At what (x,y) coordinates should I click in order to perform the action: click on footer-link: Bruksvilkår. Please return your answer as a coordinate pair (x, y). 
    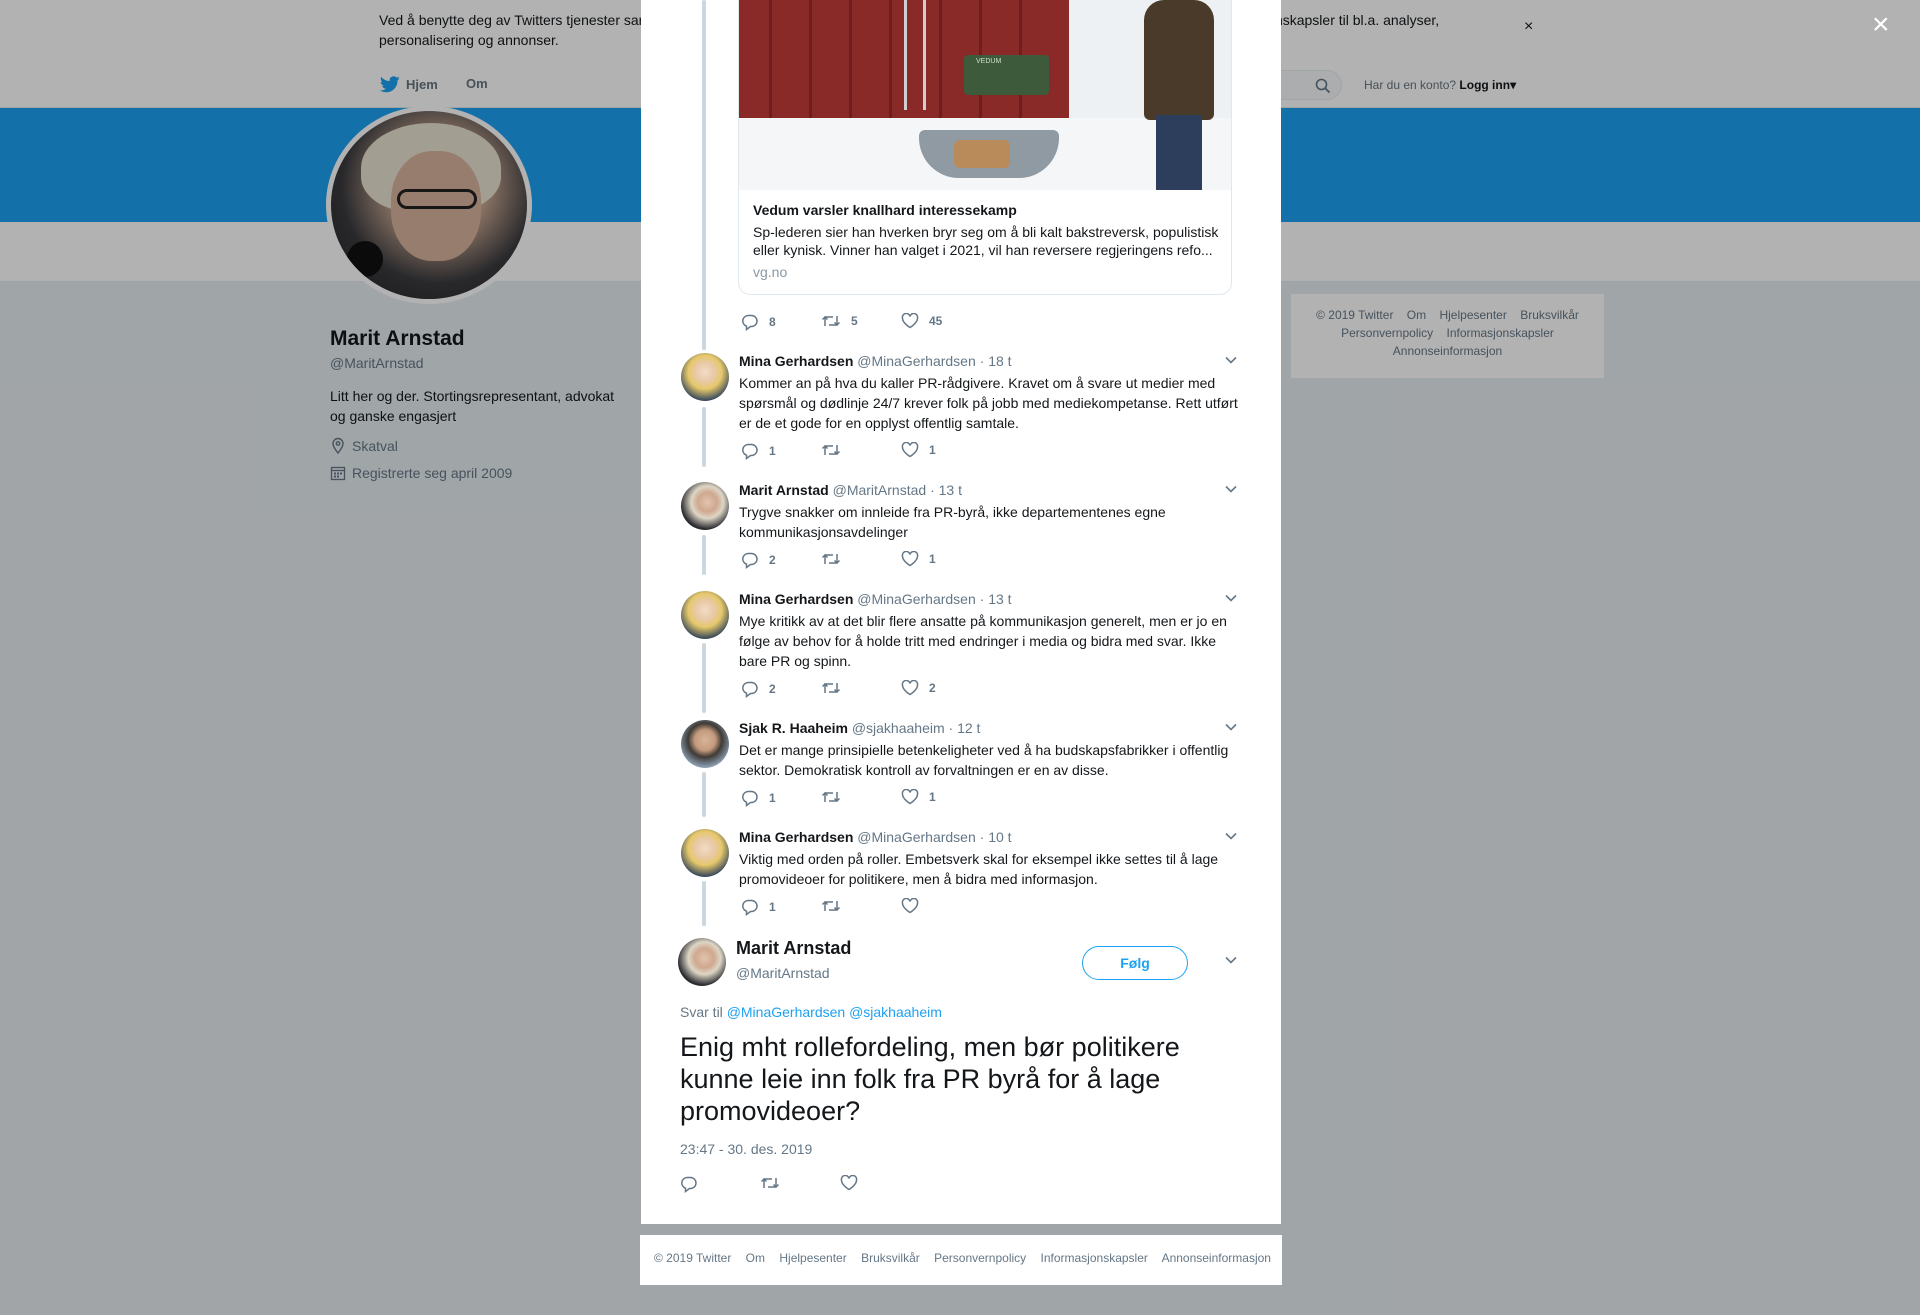
    Looking at the image, I should click on (890, 1258).